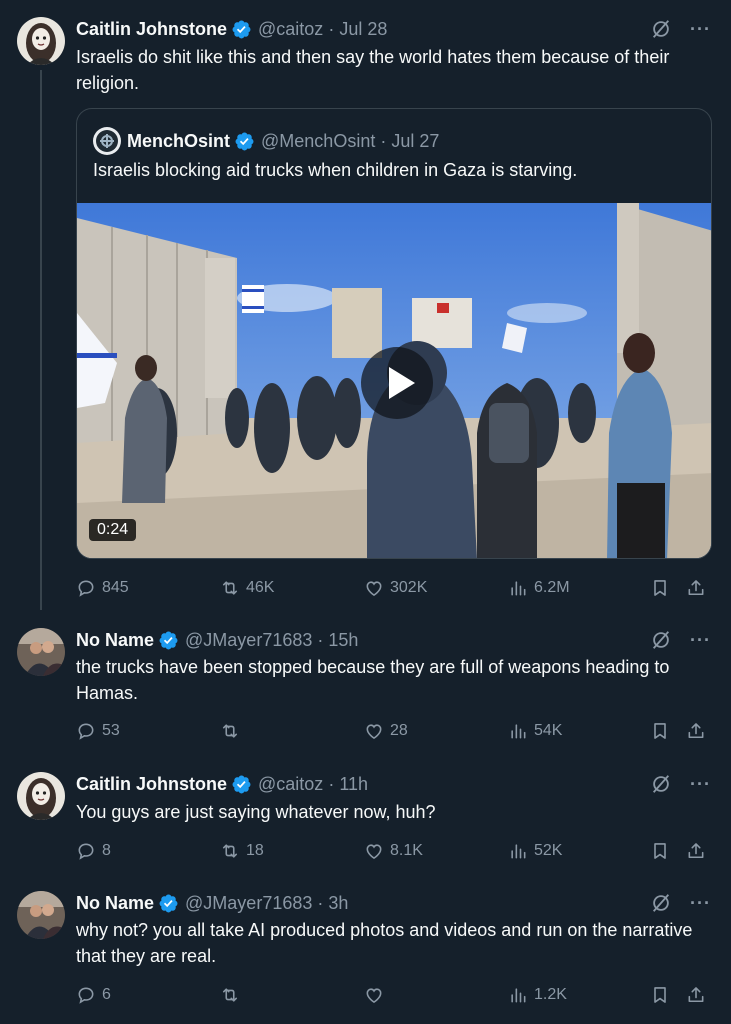  Describe the element at coordinates (111, 730) in the screenshot. I see `reply-count: 53` at that location.